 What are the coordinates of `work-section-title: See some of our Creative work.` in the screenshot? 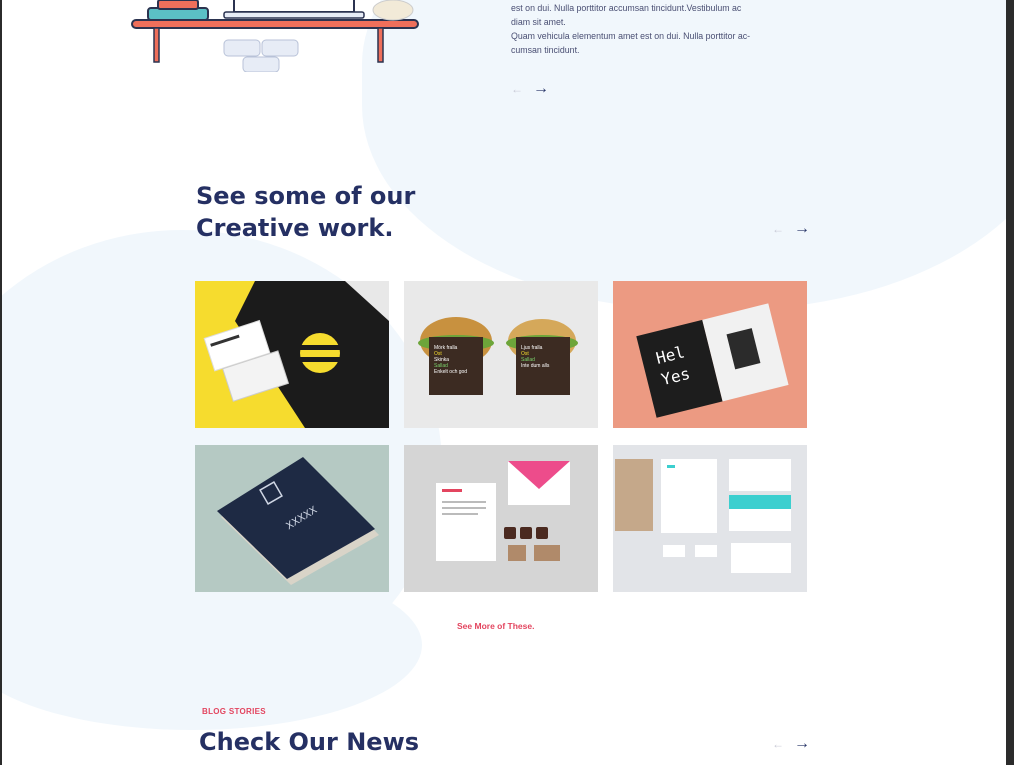 It's located at (305, 212).